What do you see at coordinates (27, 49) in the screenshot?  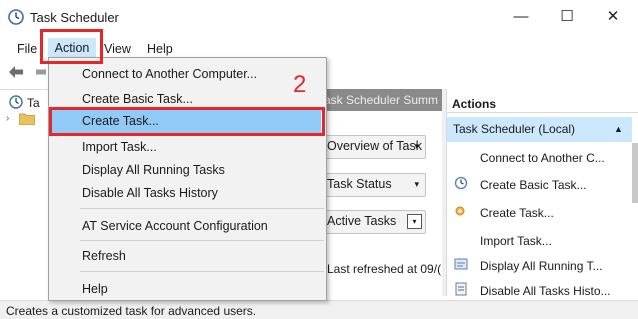 I see `menu-file: File` at bounding box center [27, 49].